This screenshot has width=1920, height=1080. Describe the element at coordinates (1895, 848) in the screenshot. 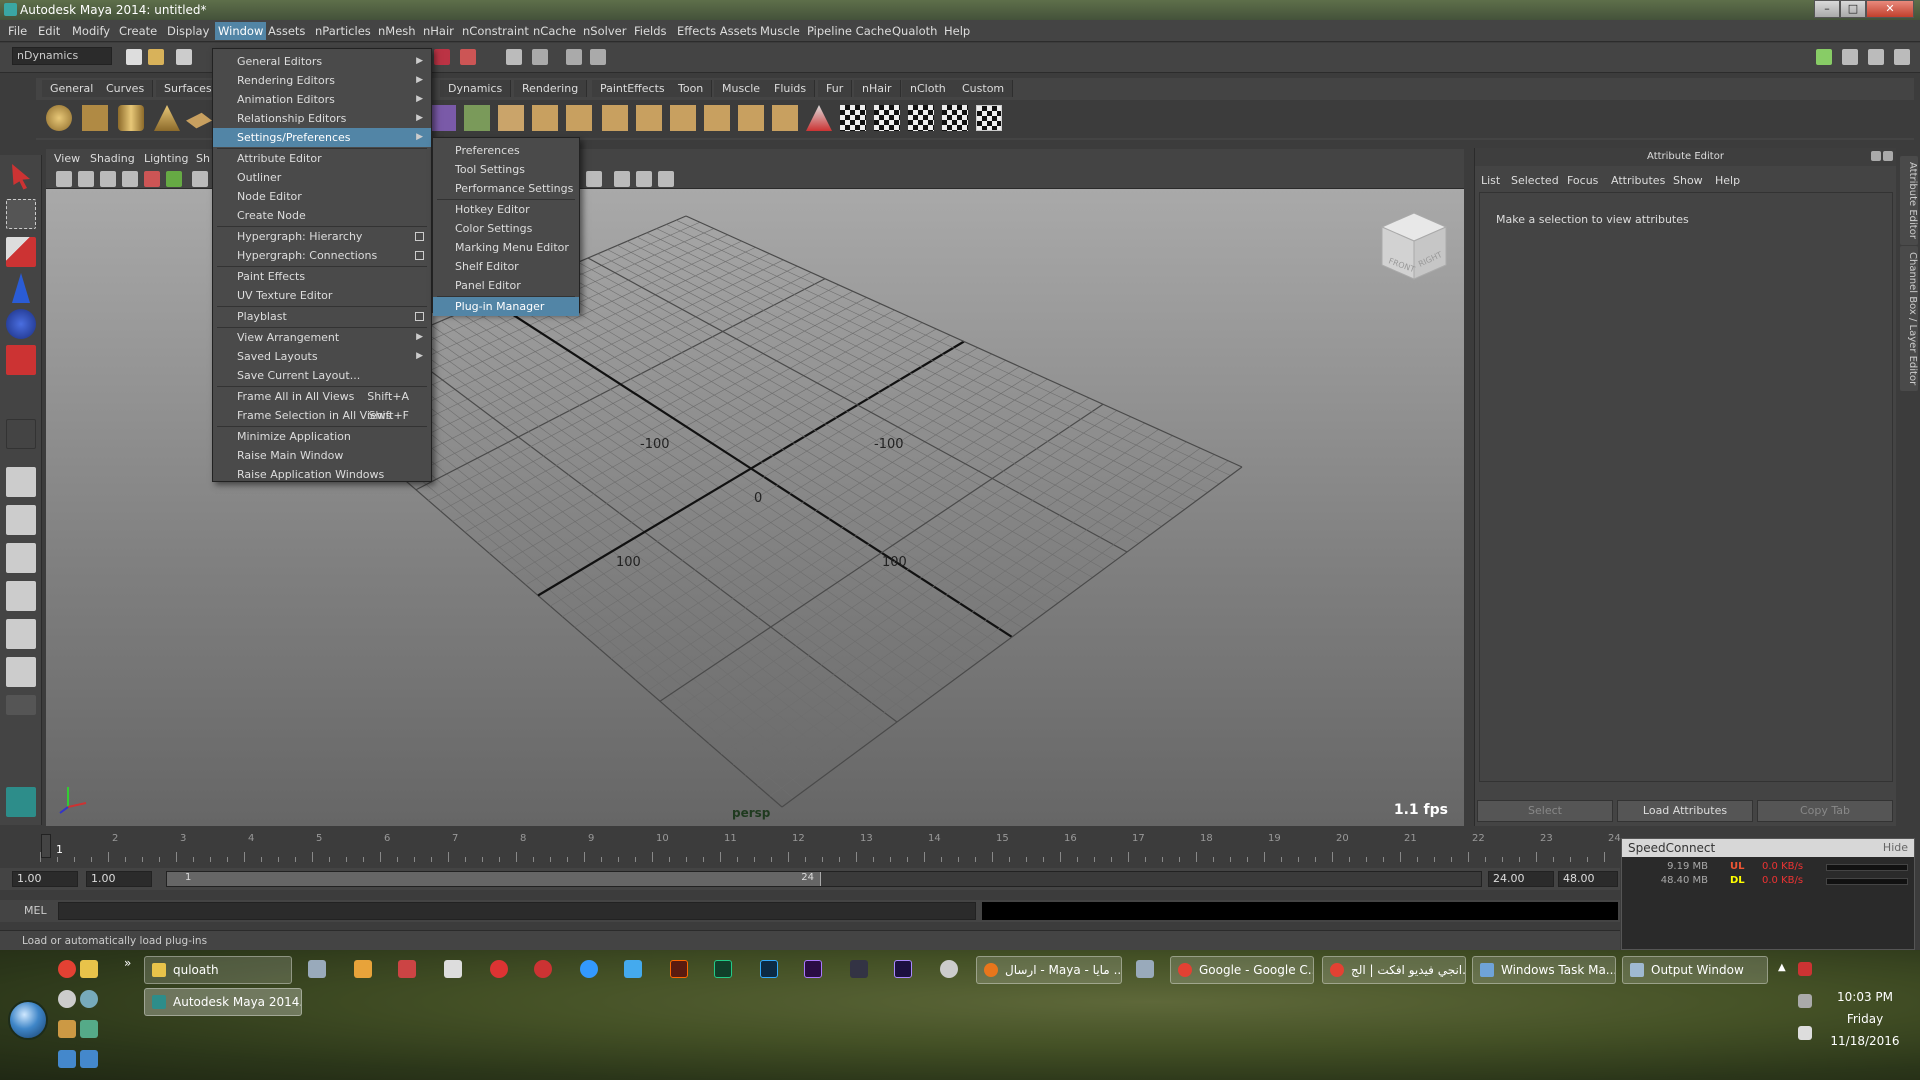

I see `speedconnect-hide-button: Hide` at that location.